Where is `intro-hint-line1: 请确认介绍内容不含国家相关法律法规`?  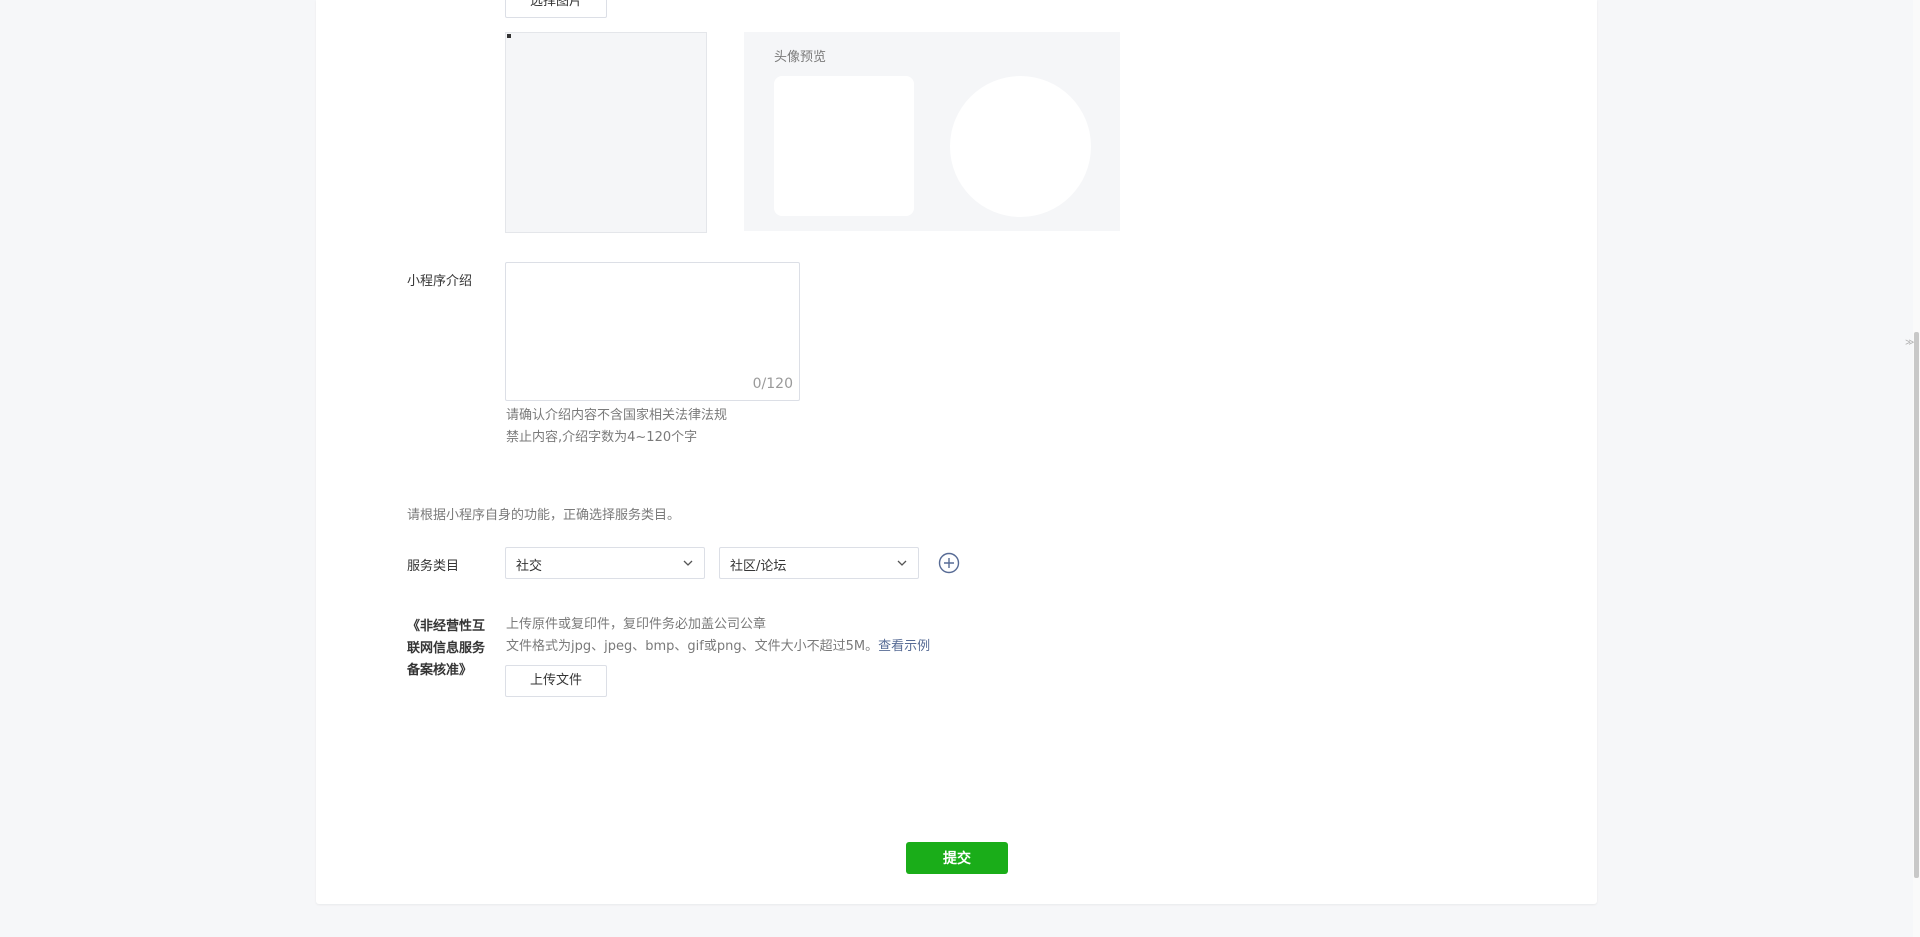 intro-hint-line1: 请确认介绍内容不含国家相关法律法规 is located at coordinates (617, 415).